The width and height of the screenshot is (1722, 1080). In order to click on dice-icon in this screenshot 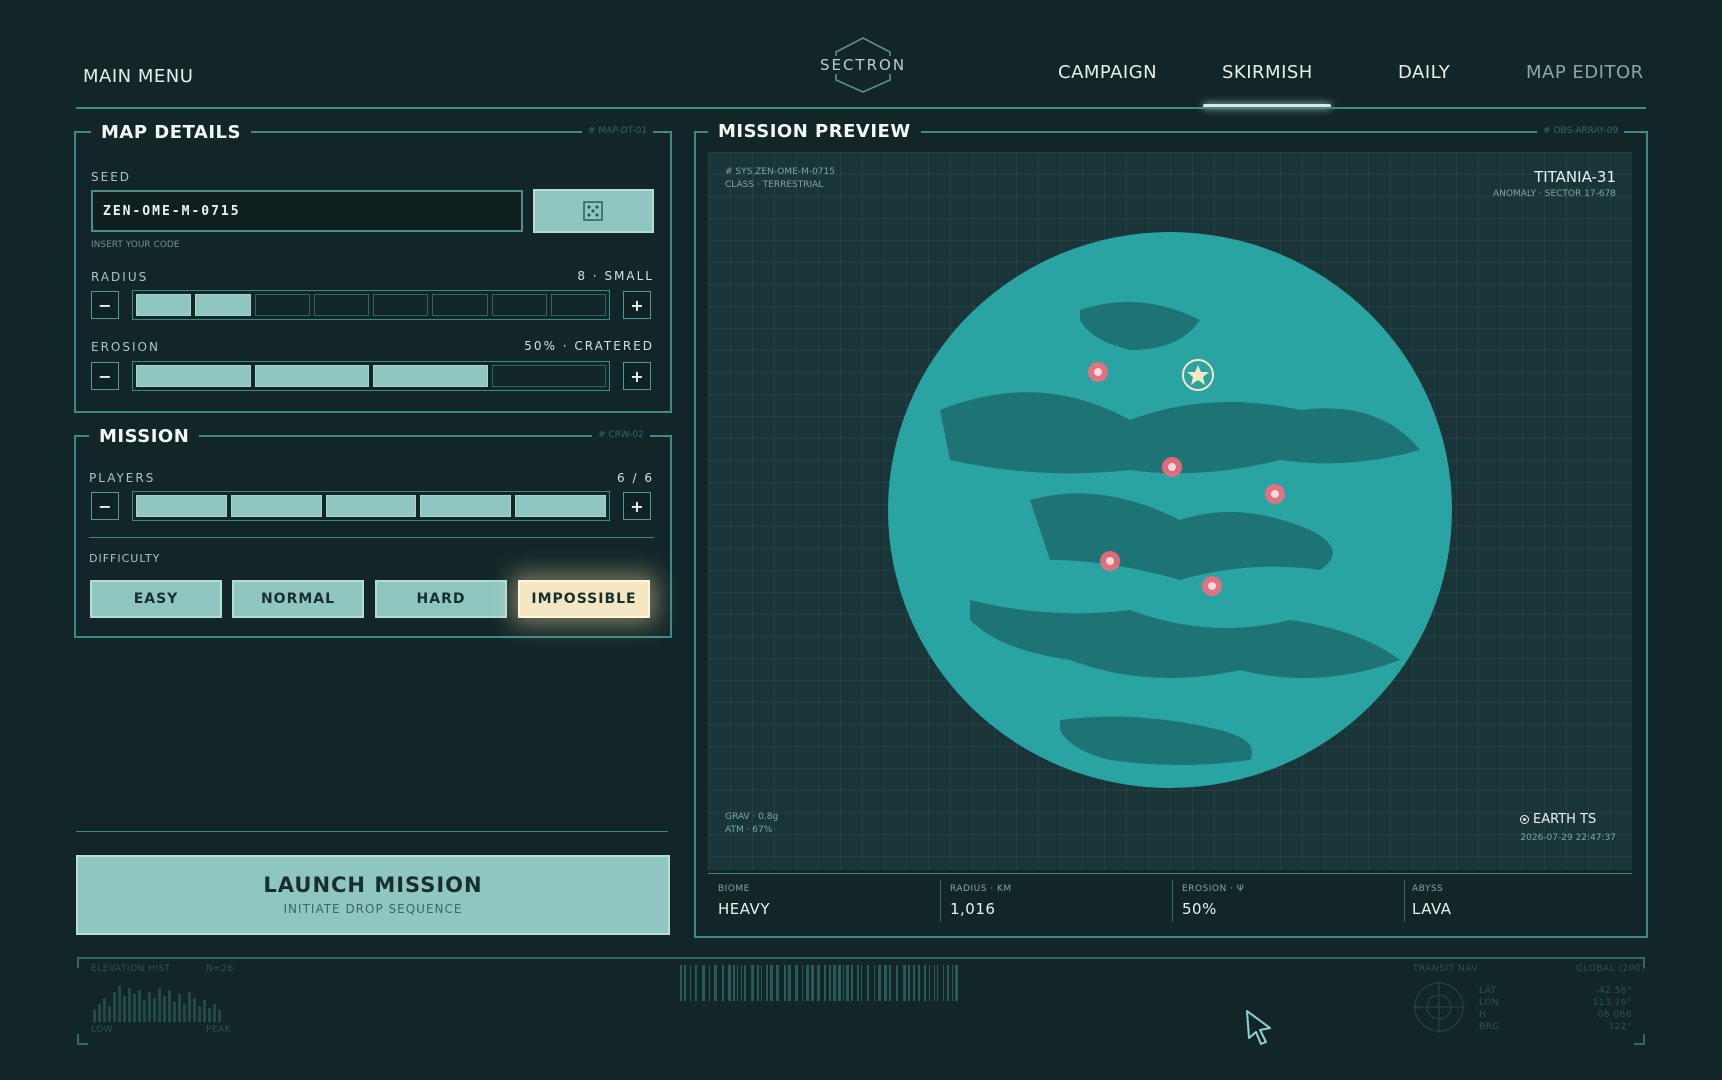, I will do `click(593, 211)`.